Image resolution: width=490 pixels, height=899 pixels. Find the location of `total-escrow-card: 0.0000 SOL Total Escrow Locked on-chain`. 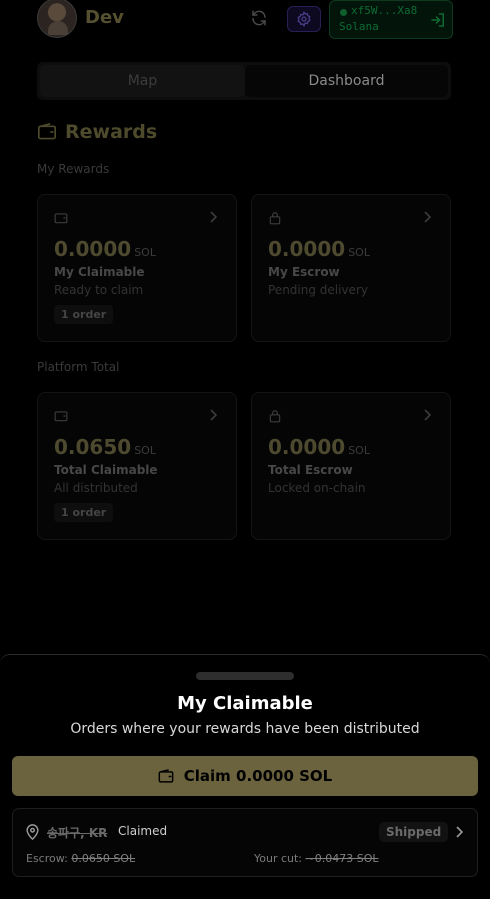

total-escrow-card: 0.0000 SOL Total Escrow Locked on-chain is located at coordinates (351, 466).